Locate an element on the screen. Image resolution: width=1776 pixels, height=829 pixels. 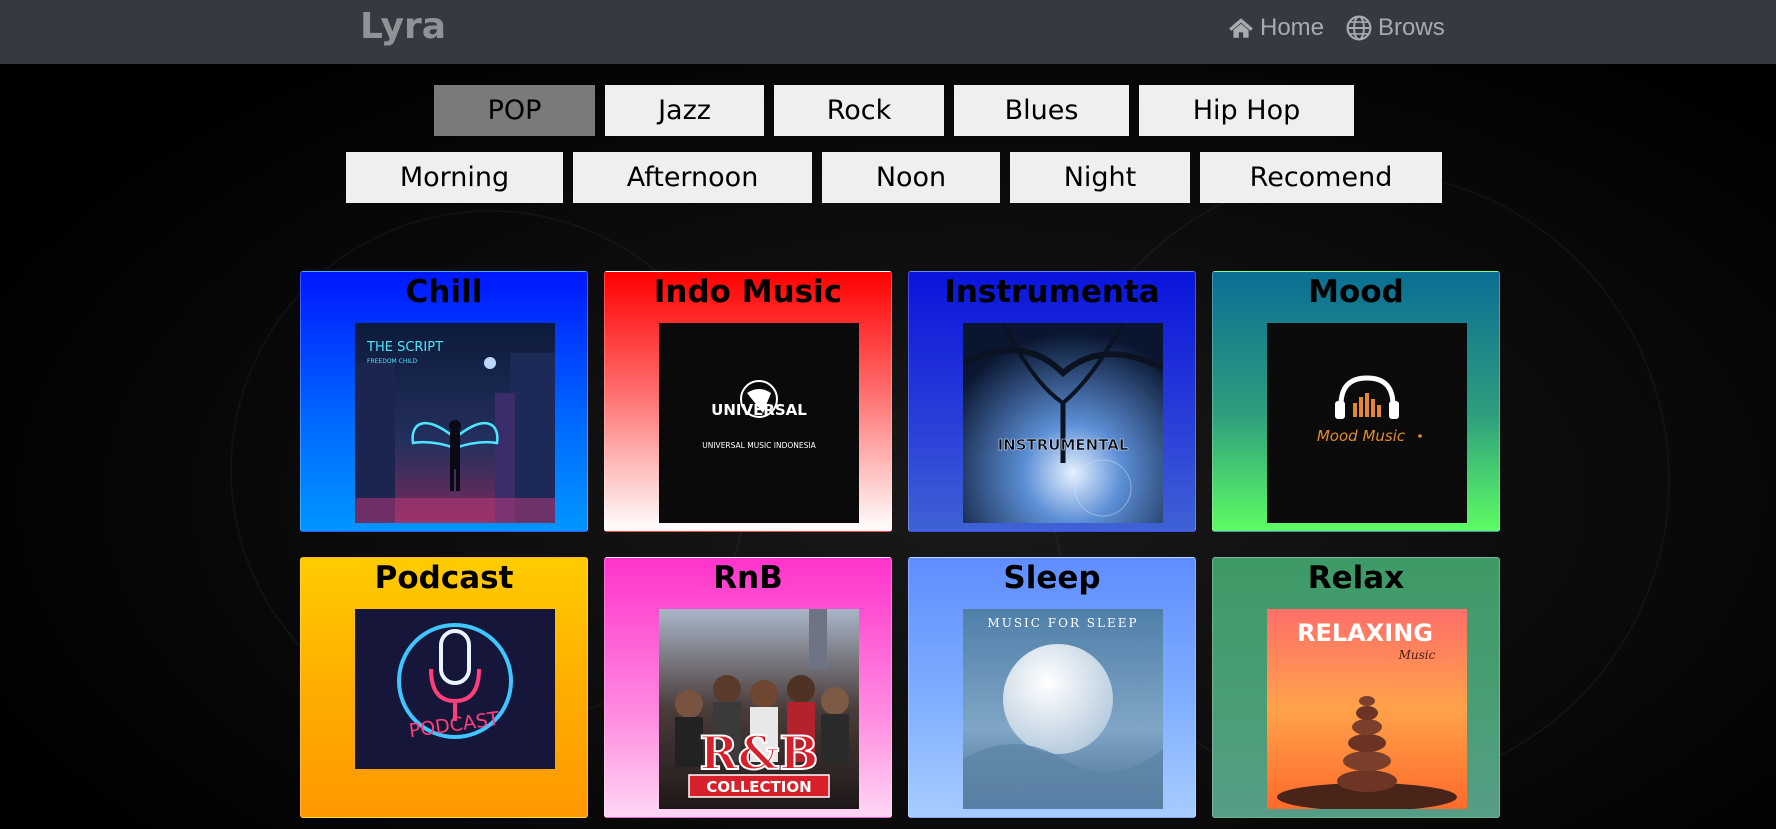
playlist-card-podcast: Podcast PODCAST is located at coordinates (444, 687).